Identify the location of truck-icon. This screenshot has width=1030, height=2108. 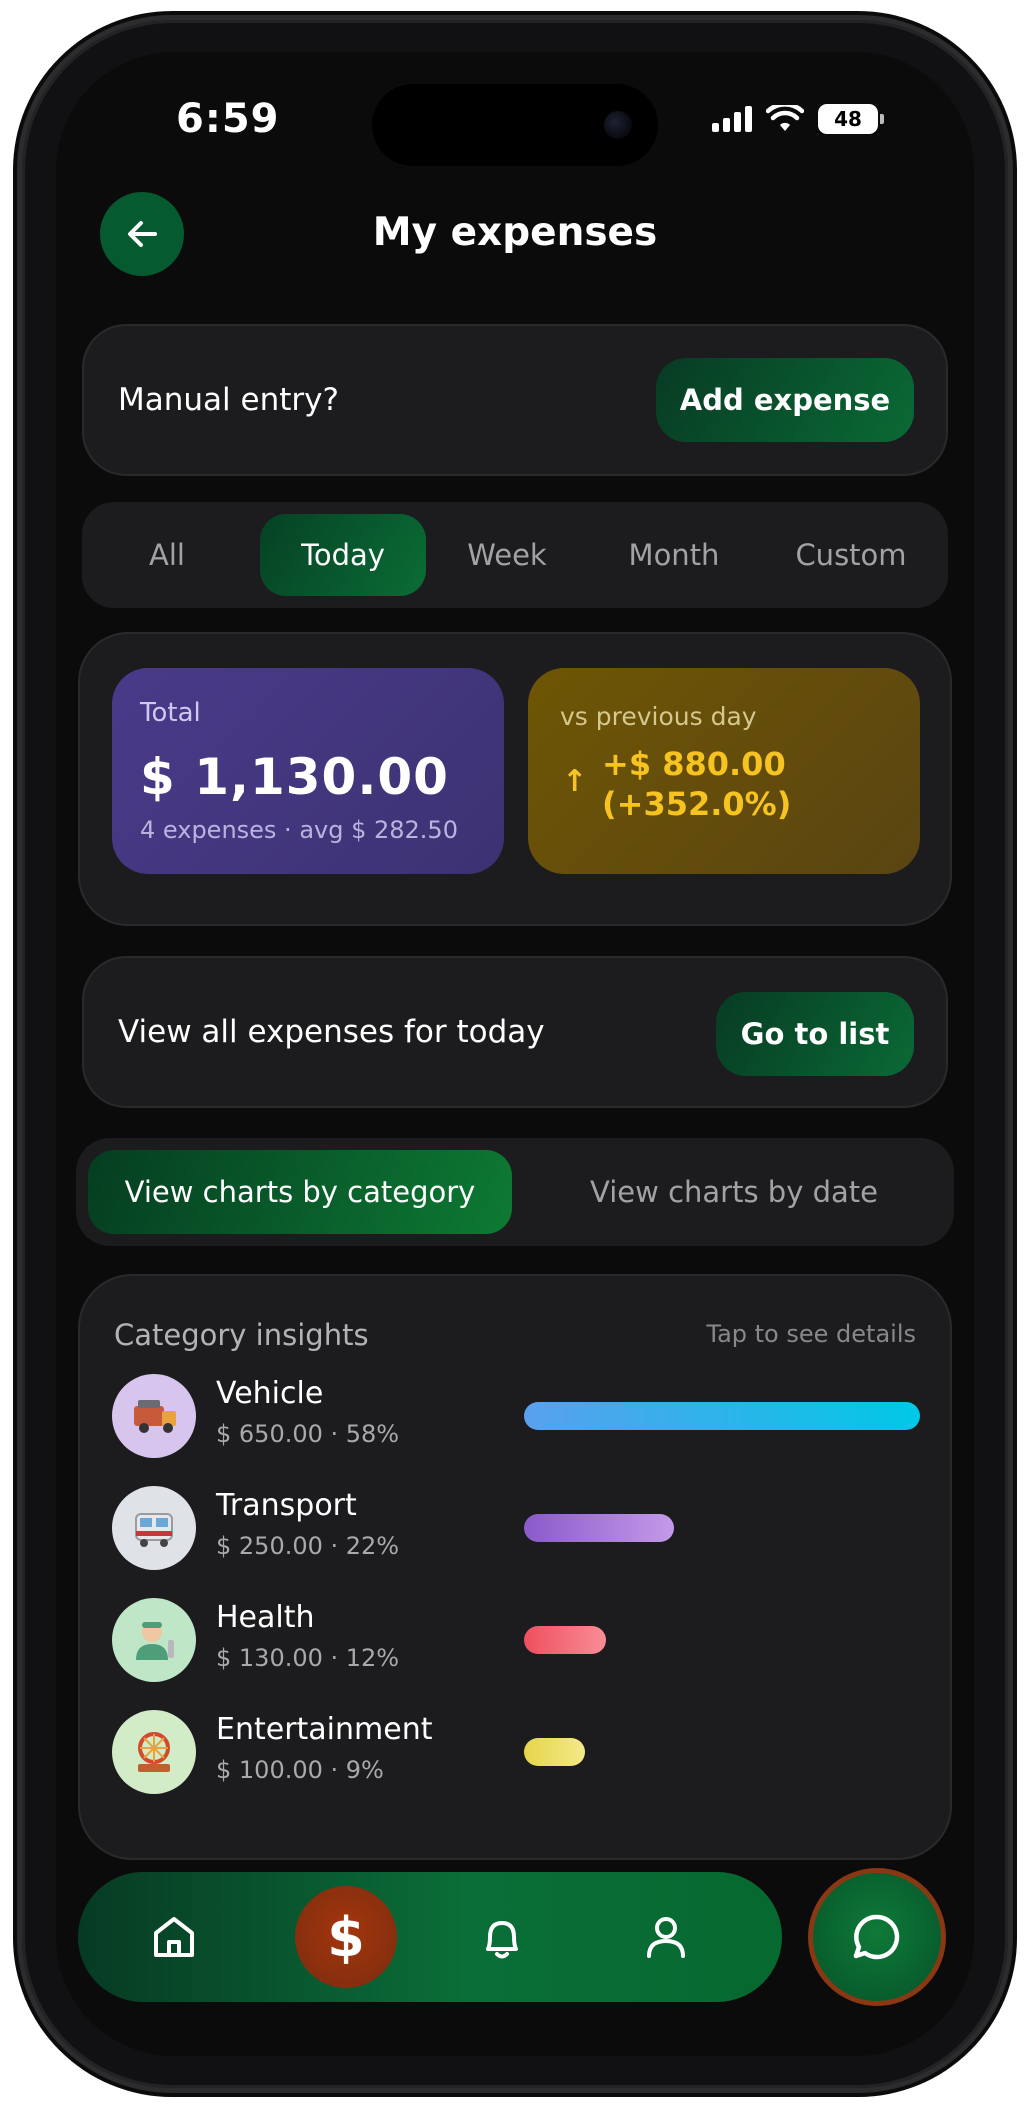
(155, 1416).